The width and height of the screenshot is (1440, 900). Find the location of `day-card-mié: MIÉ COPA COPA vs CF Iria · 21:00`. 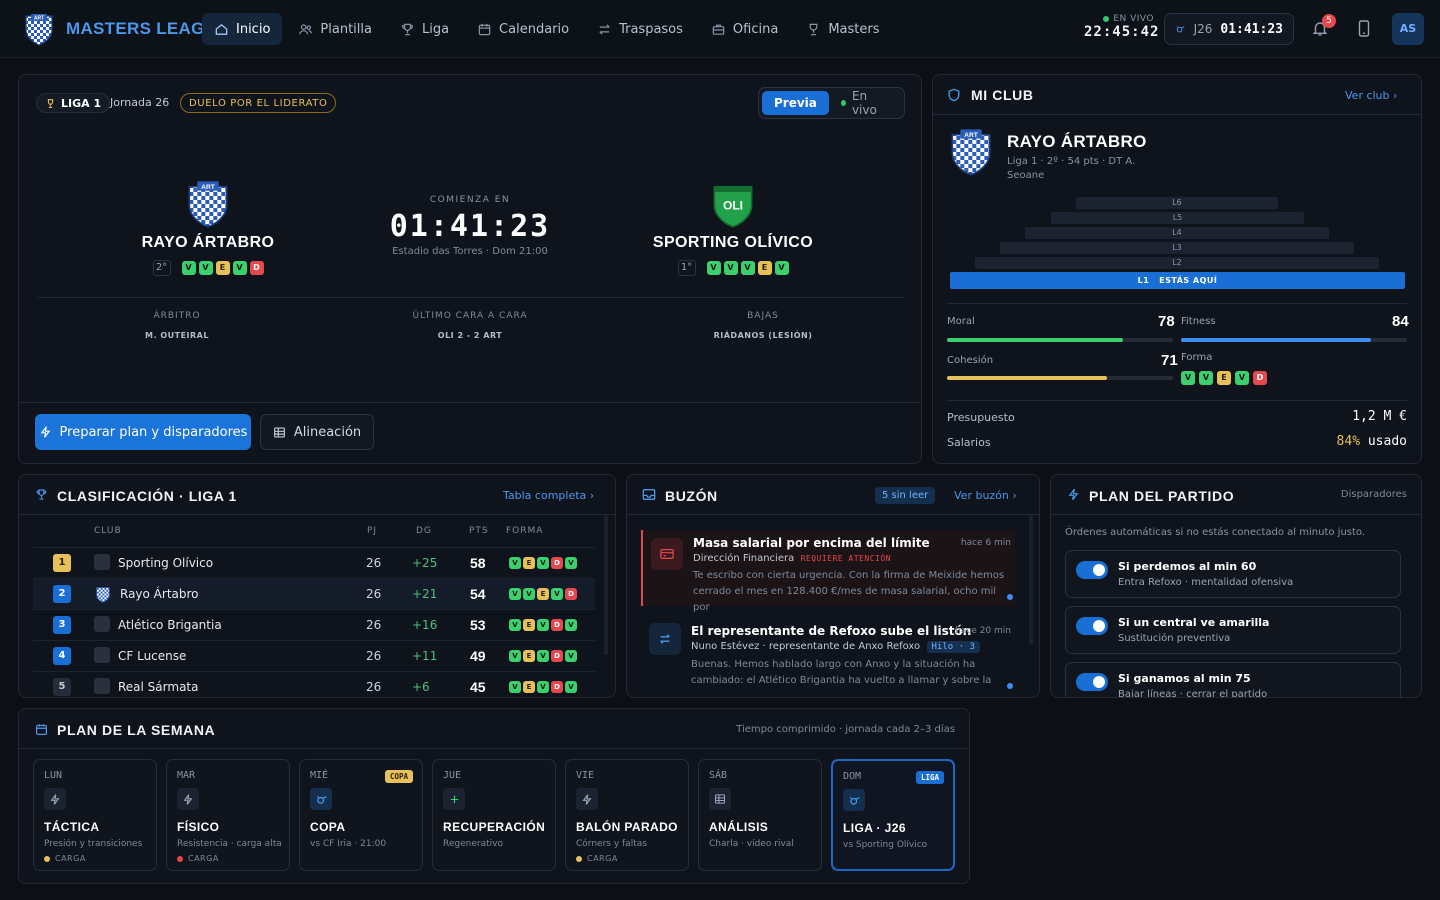

day-card-mié: MIÉ COPA COPA vs CF Iria · 21:00 is located at coordinates (361, 815).